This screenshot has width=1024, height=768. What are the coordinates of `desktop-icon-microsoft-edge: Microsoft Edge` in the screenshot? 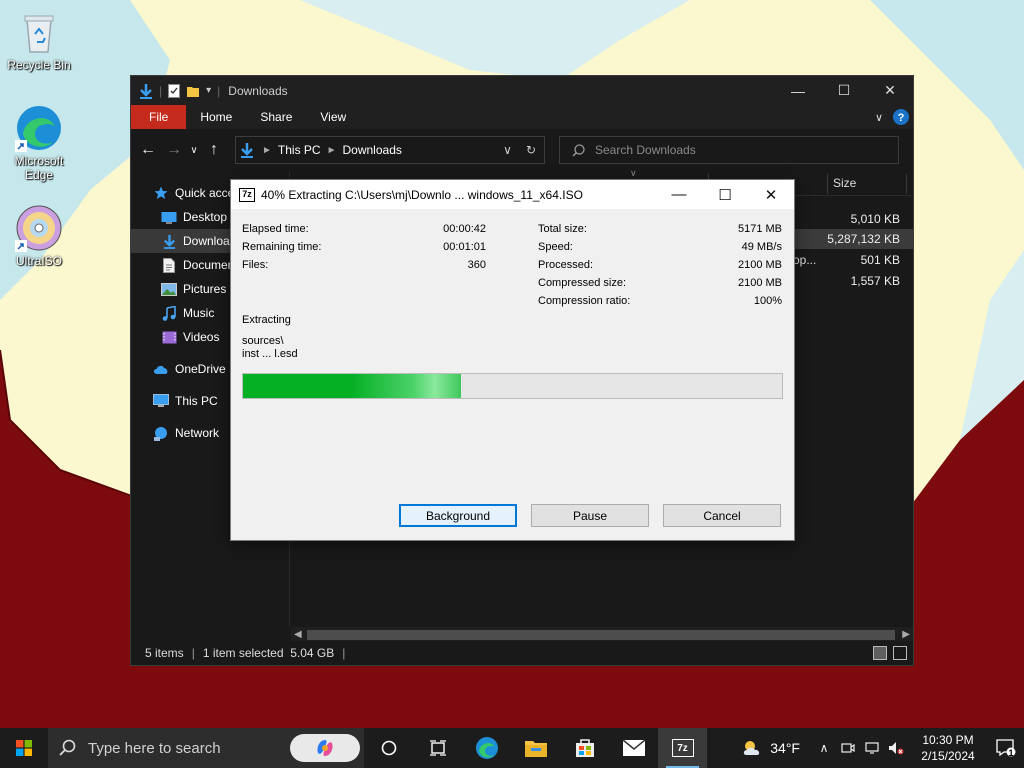 It's located at (39, 143).